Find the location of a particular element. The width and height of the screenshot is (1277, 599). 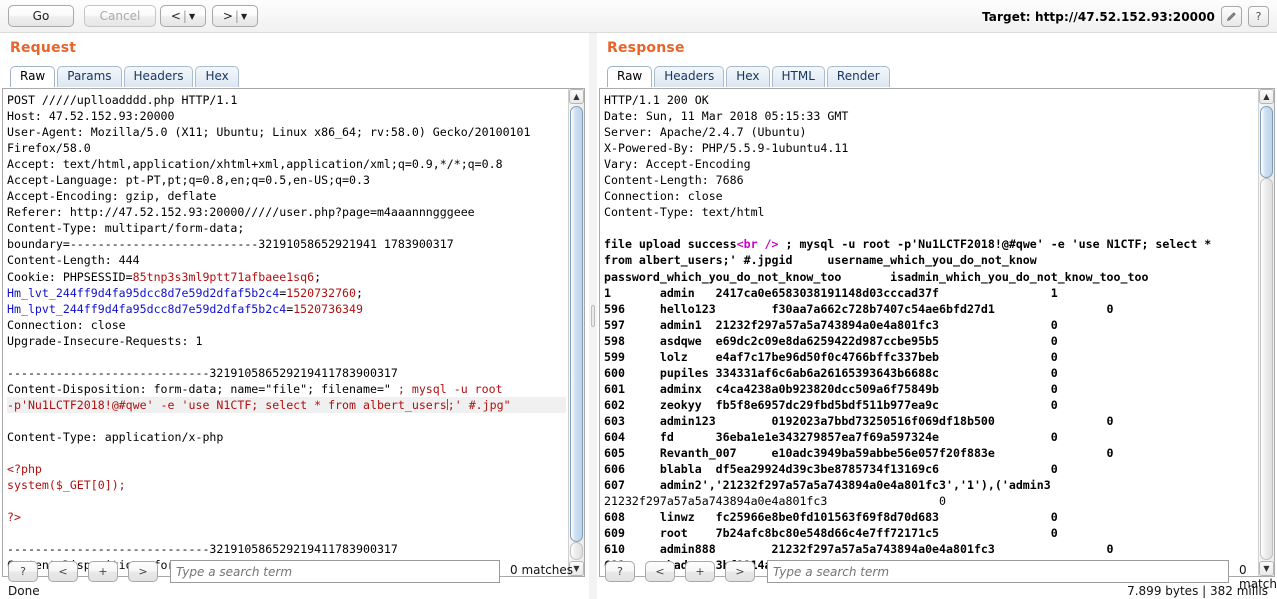

tab-request-hex: Hex is located at coordinates (217, 76).